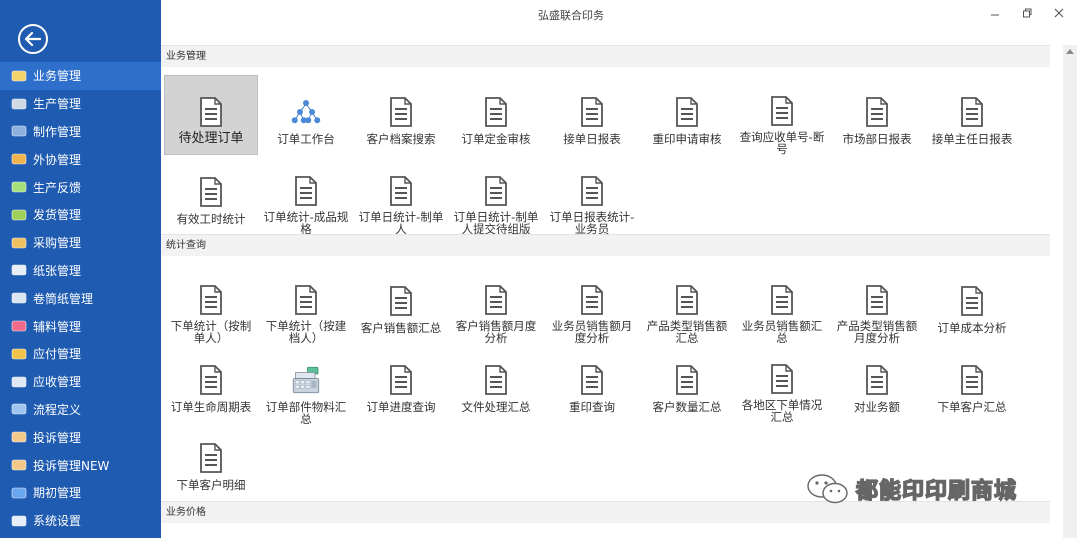 The image size is (1080, 538). What do you see at coordinates (80, 298) in the screenshot?
I see `sidebar-item: 卷筒纸管理` at bounding box center [80, 298].